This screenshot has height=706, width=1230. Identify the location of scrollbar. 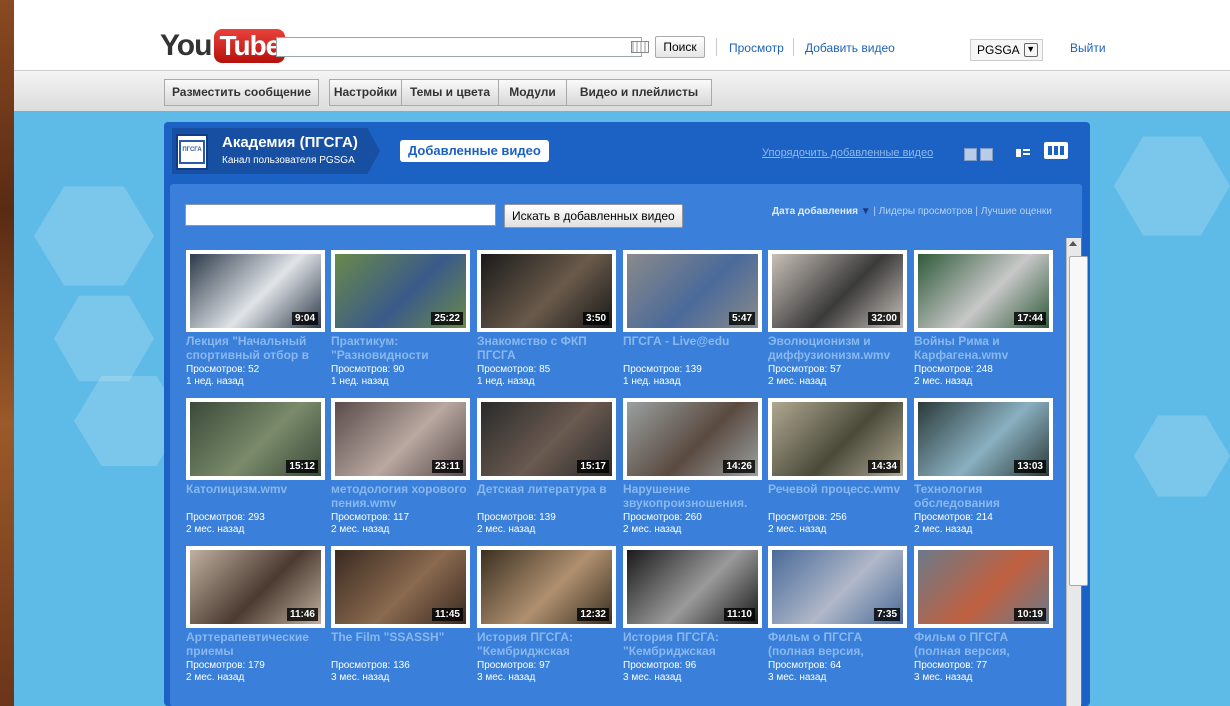
(1077, 472).